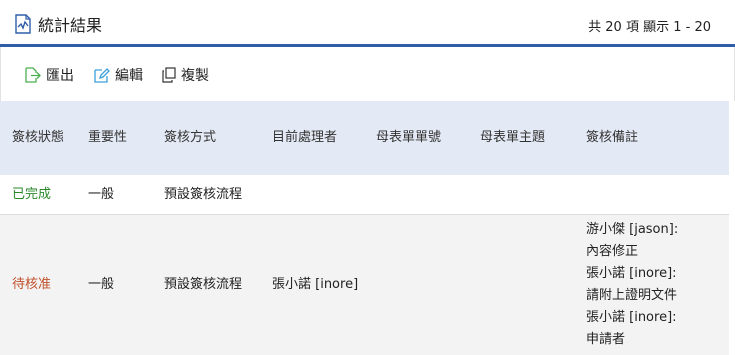 This screenshot has width=735, height=355. What do you see at coordinates (60, 76) in the screenshot?
I see `export-label: 匯出` at bounding box center [60, 76].